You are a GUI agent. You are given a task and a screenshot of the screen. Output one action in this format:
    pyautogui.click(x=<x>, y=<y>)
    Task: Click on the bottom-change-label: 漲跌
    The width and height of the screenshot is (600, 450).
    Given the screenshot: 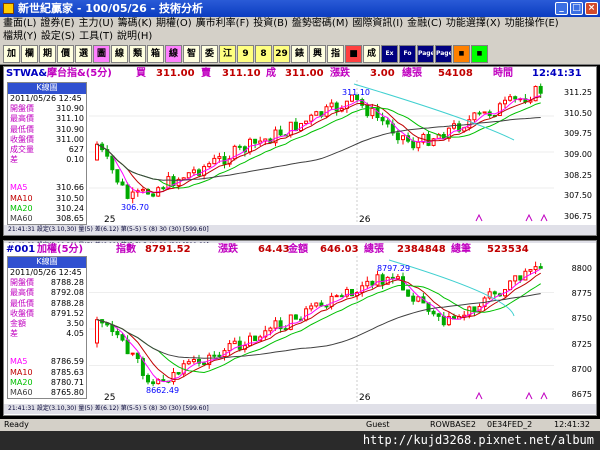 What is the action you would take?
    pyautogui.click(x=228, y=249)
    